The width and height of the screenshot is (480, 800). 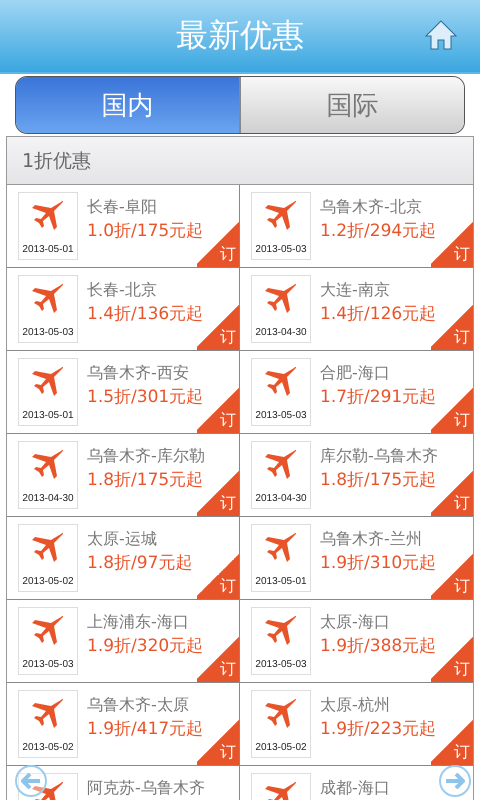 What do you see at coordinates (355, 705) in the screenshot?
I see `route-text: 太原-杭州` at bounding box center [355, 705].